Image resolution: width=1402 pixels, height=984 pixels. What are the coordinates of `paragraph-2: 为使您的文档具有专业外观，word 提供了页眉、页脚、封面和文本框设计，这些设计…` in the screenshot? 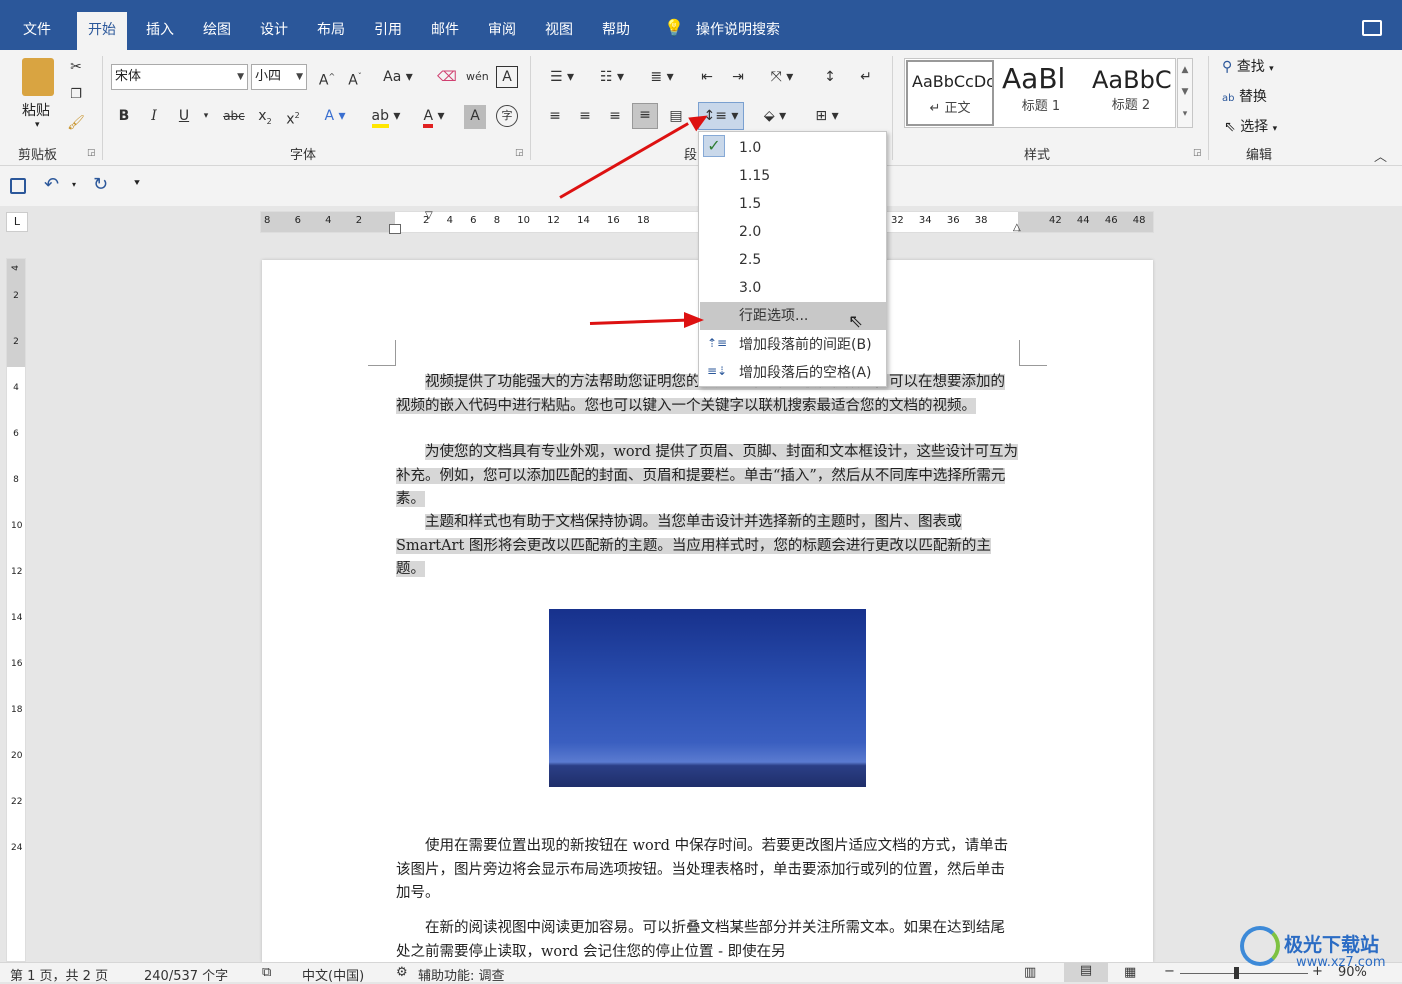 It's located at (707, 476).